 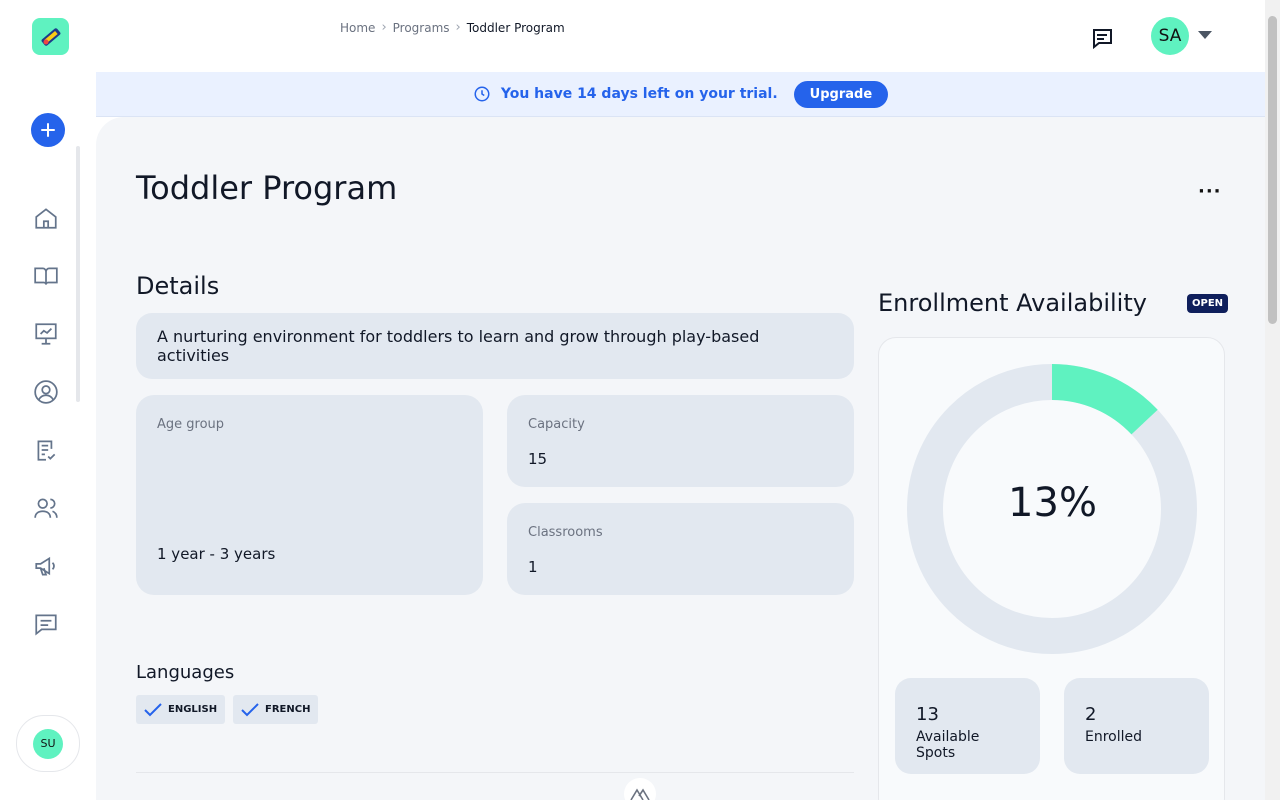 I want to click on status-badge: OPEN, so click(x=1208, y=303).